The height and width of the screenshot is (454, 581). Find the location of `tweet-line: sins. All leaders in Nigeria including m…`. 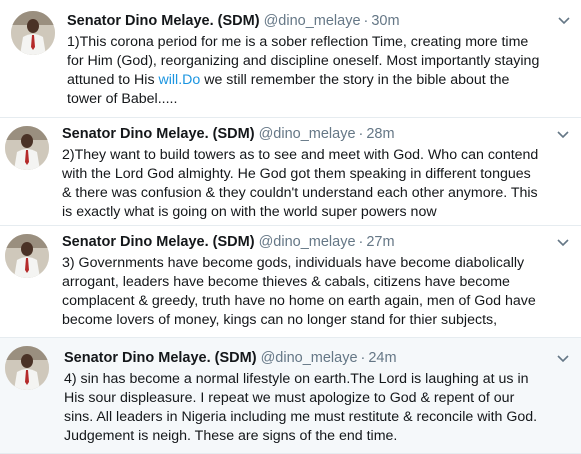

tweet-line: sins. All leaders in Nigeria including m… is located at coordinates (301, 417).